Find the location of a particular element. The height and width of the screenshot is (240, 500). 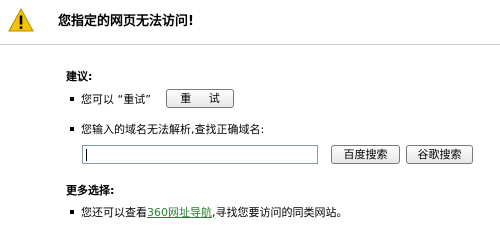

more-options-suffix: ,寻找您要访问的同类网站。 is located at coordinates (280, 212).